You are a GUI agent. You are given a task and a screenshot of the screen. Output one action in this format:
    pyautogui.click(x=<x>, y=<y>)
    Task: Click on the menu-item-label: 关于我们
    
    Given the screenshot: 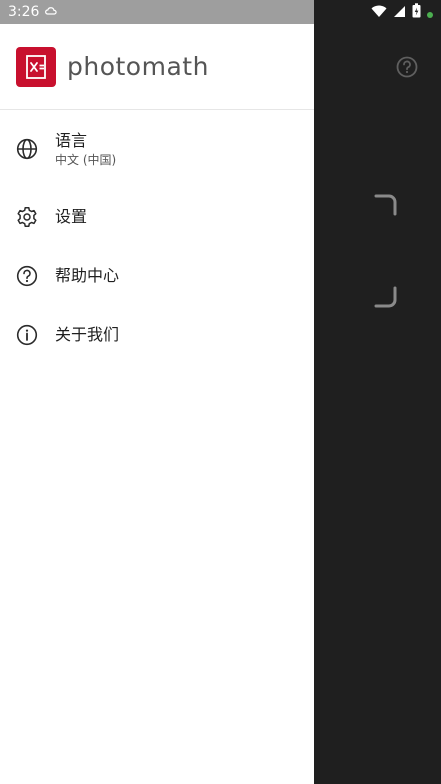 What is the action you would take?
    pyautogui.click(x=87, y=334)
    